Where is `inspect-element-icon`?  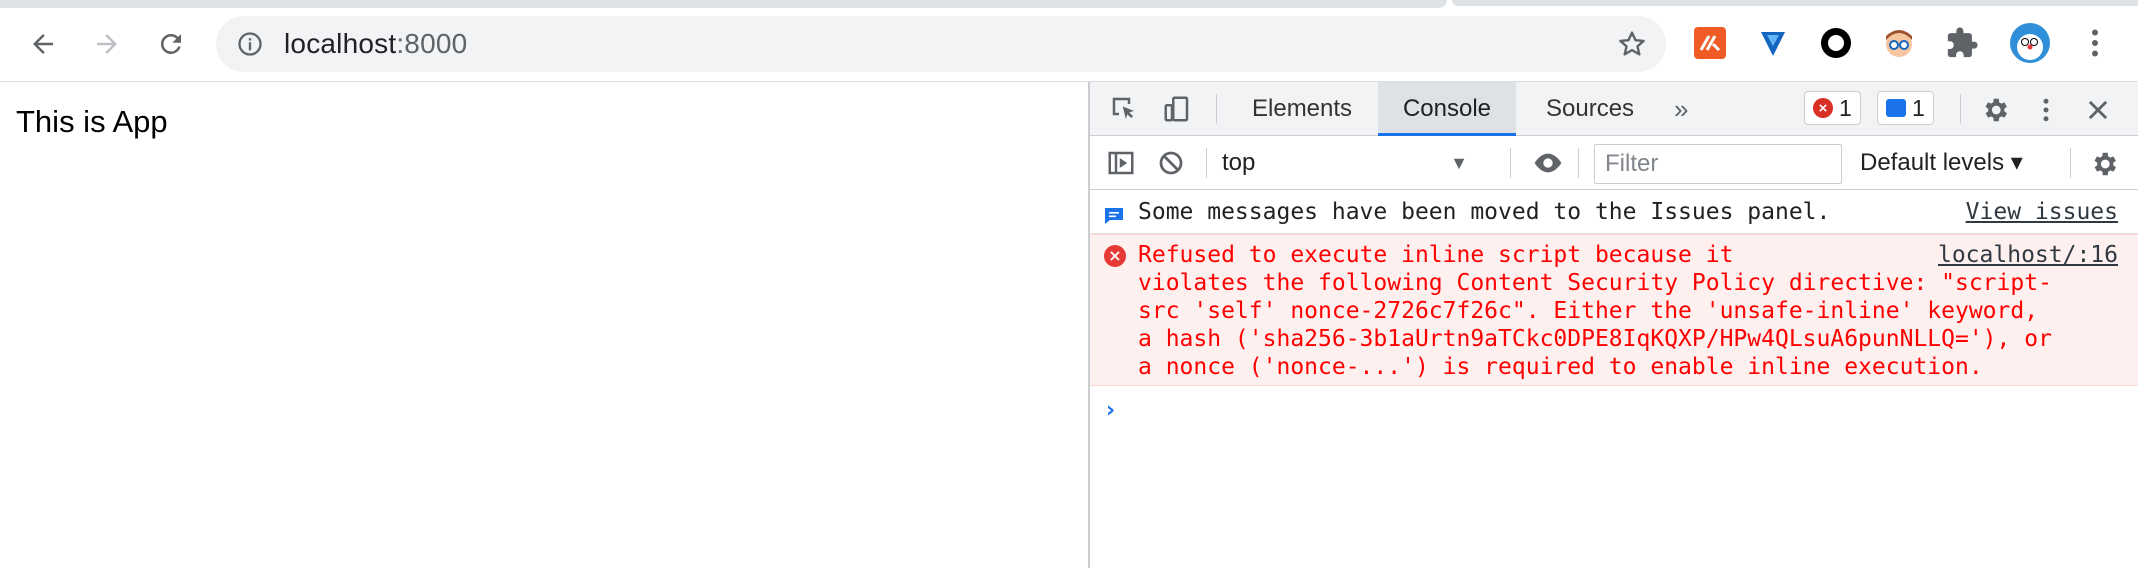 inspect-element-icon is located at coordinates (1124, 109).